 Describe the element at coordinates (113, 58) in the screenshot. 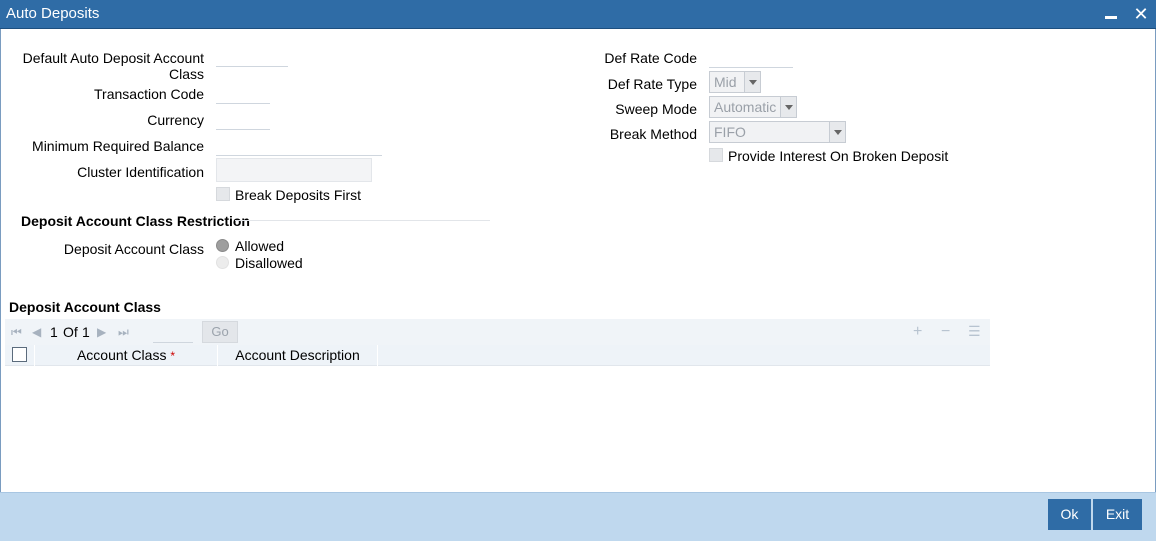

I see `label-line-1: Default Auto Deposit Account` at that location.